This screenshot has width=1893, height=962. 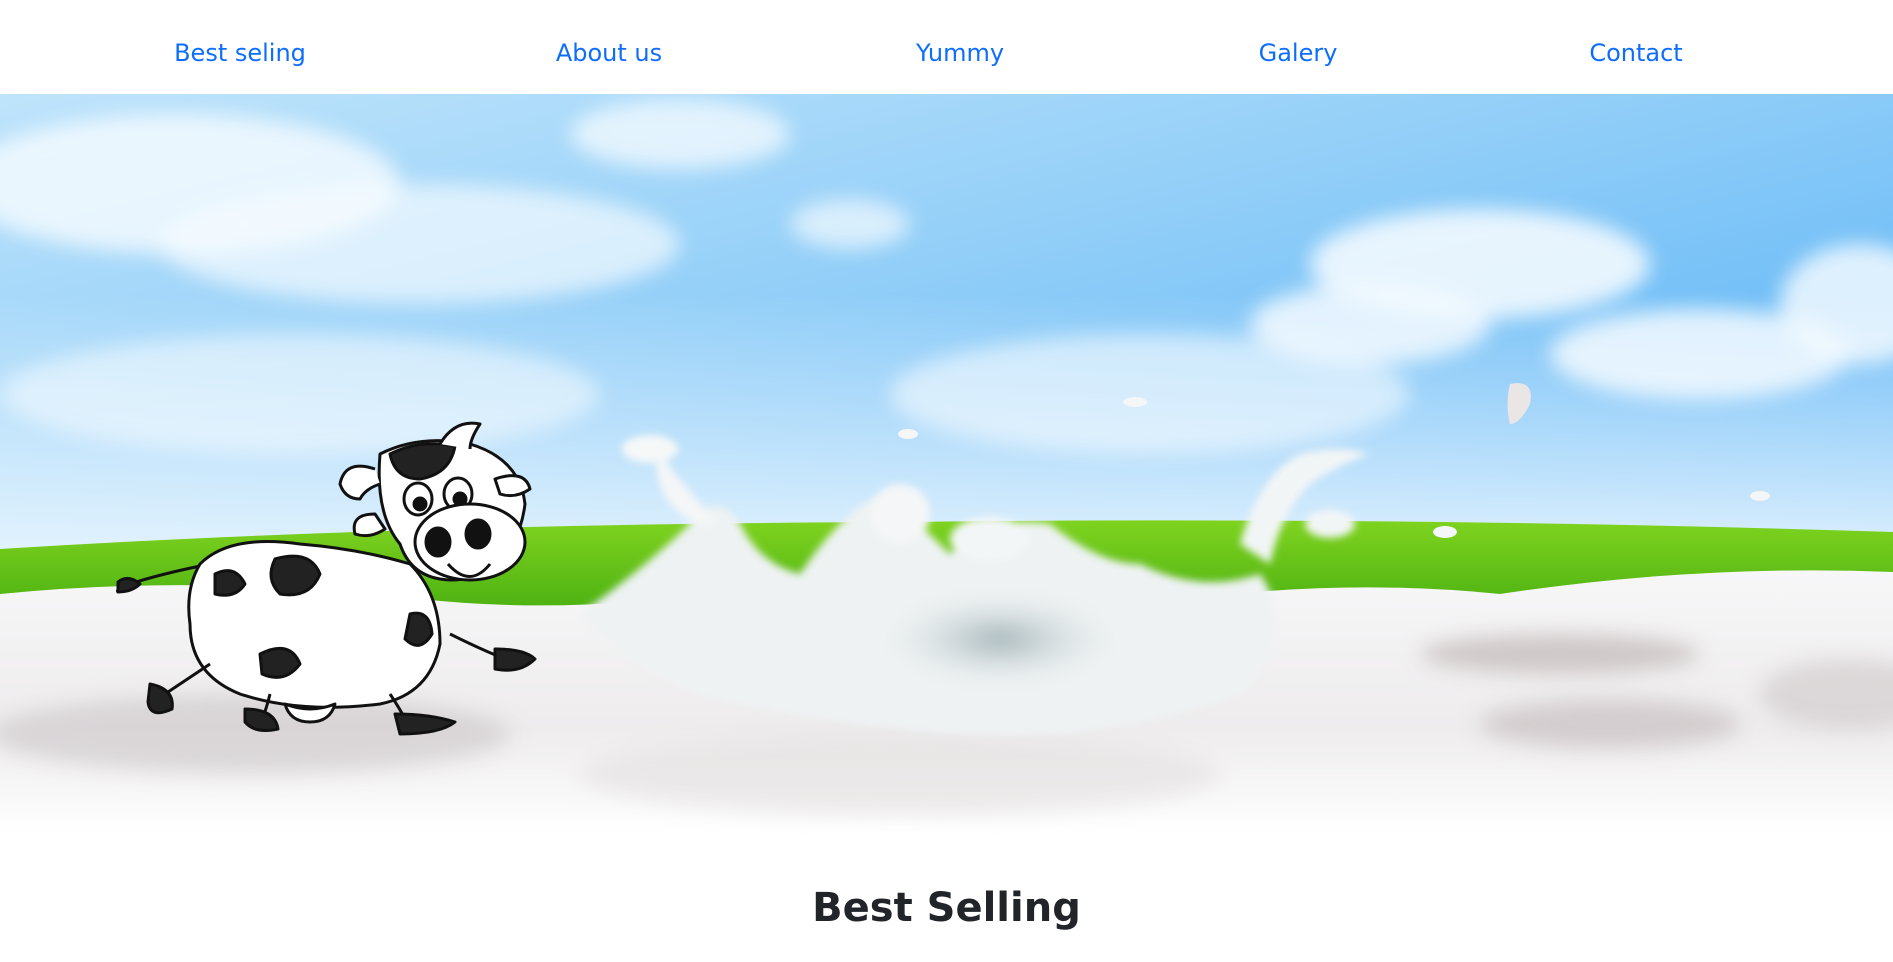 I want to click on nav-link-gallery: Galery, so click(x=1298, y=53).